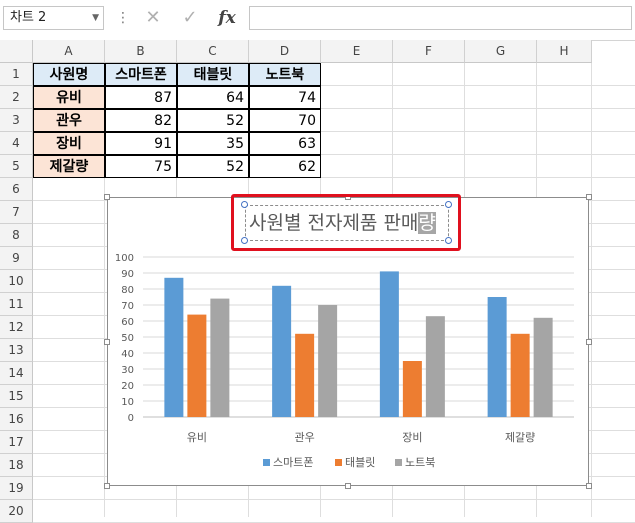 The image size is (635, 523). I want to click on column-header-f: F, so click(429, 51).